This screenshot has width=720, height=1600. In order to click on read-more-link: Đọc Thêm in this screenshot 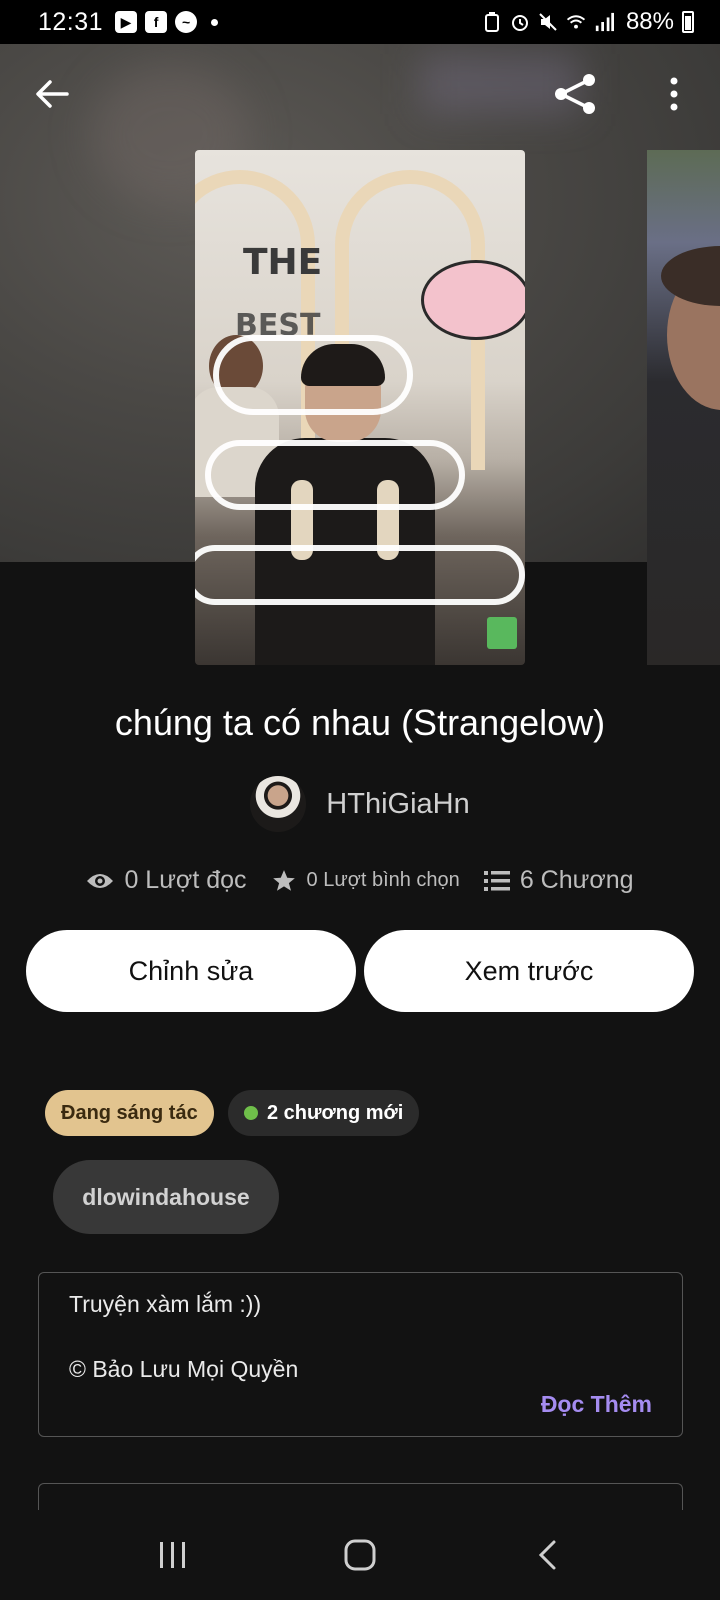, I will do `click(596, 1404)`.